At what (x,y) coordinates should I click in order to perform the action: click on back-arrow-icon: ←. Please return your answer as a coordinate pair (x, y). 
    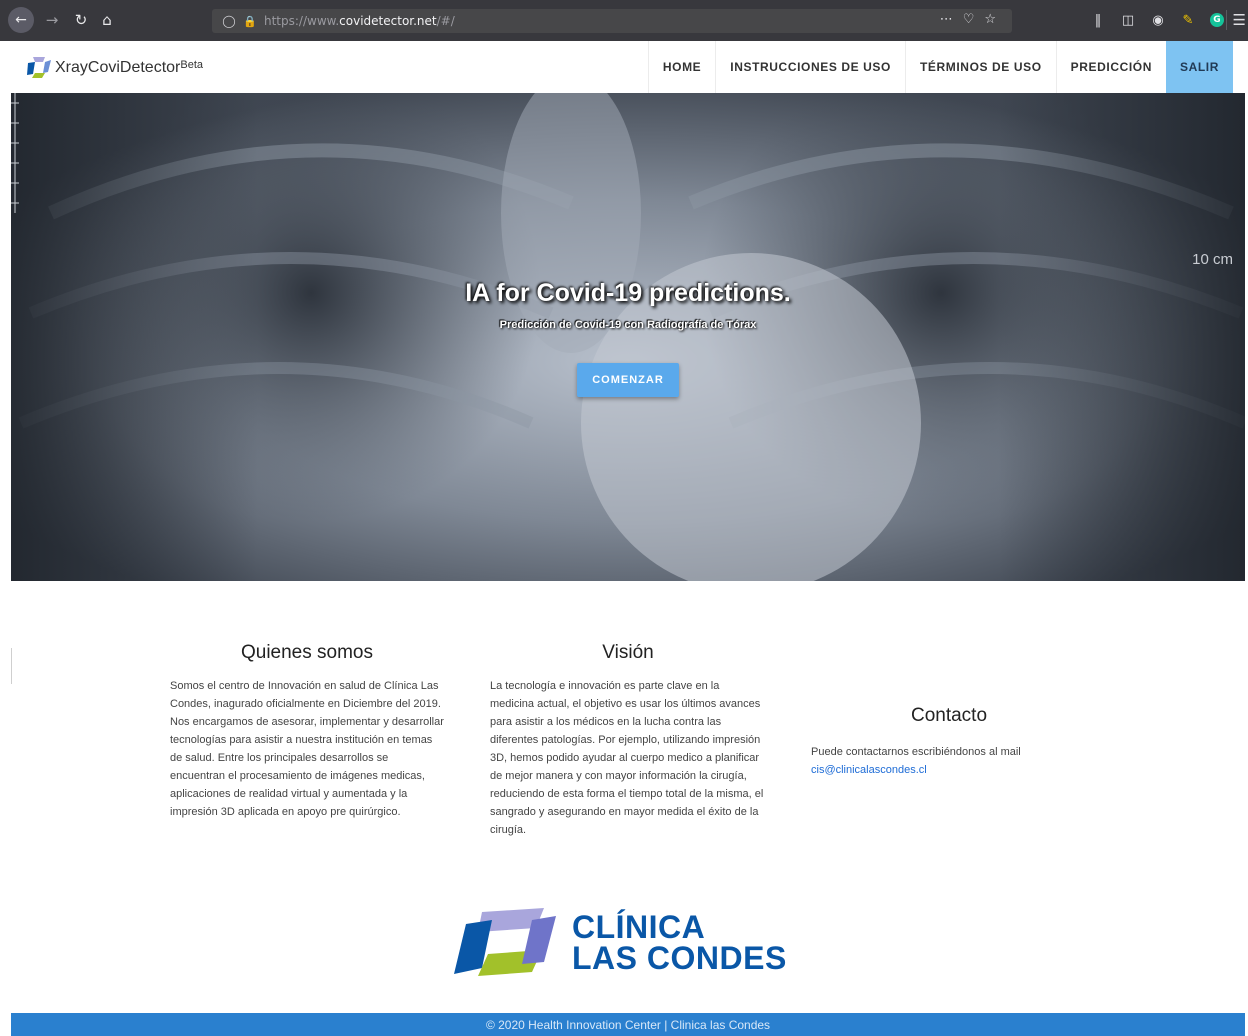
    Looking at the image, I should click on (21, 20).